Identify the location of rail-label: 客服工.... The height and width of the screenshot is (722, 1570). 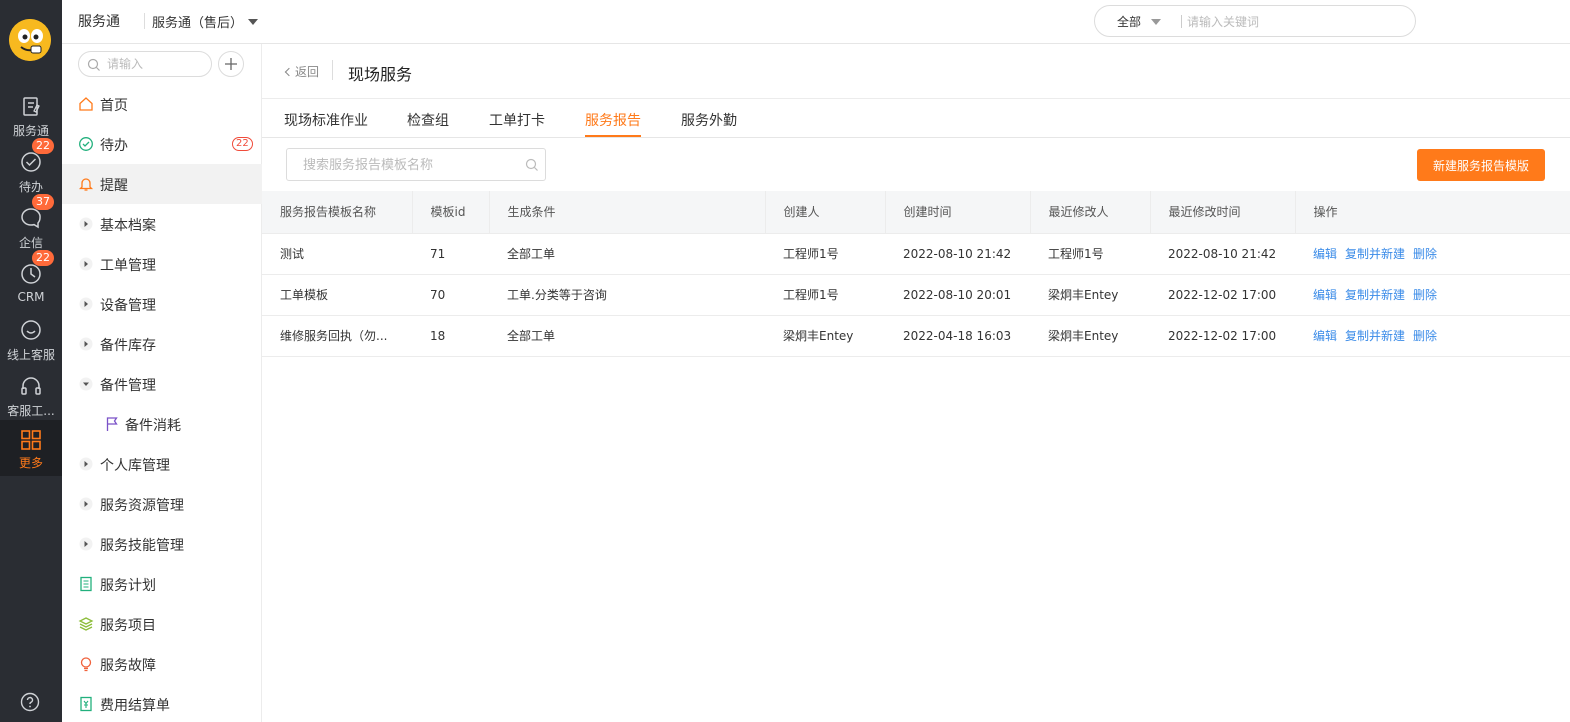
(31, 411).